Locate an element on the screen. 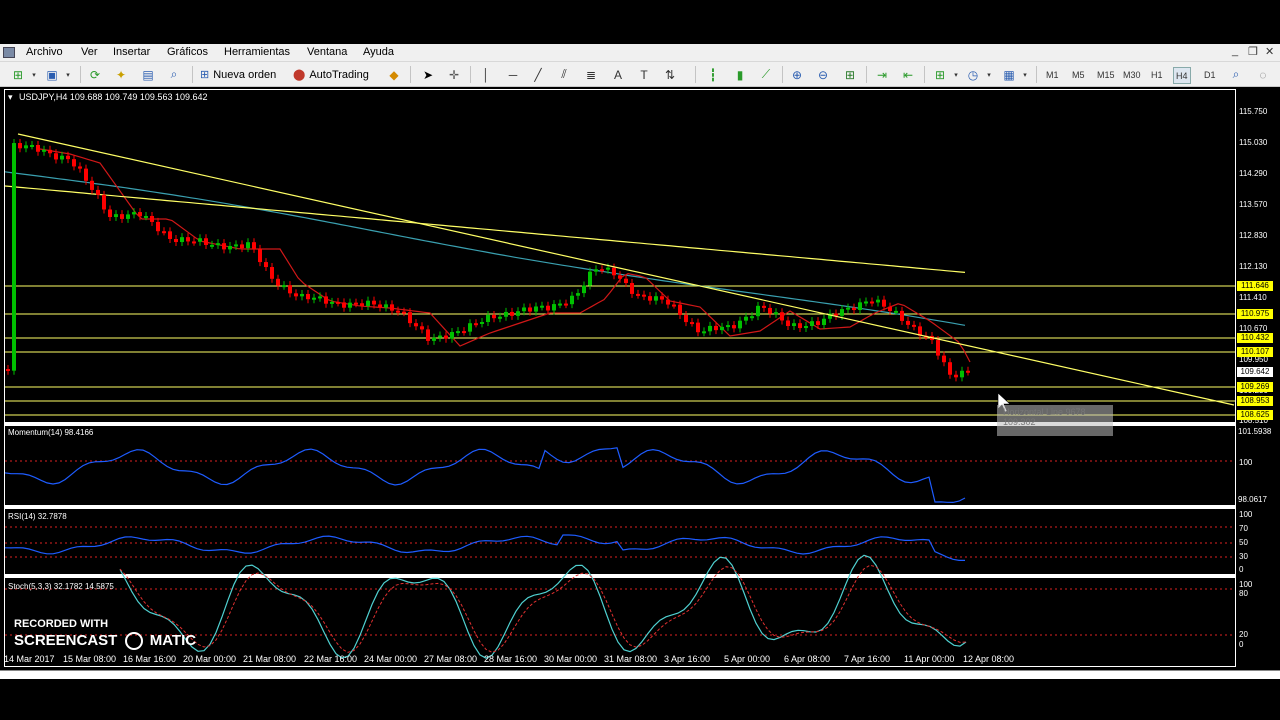  menu-ayuda: Ayuda is located at coordinates (378, 52).